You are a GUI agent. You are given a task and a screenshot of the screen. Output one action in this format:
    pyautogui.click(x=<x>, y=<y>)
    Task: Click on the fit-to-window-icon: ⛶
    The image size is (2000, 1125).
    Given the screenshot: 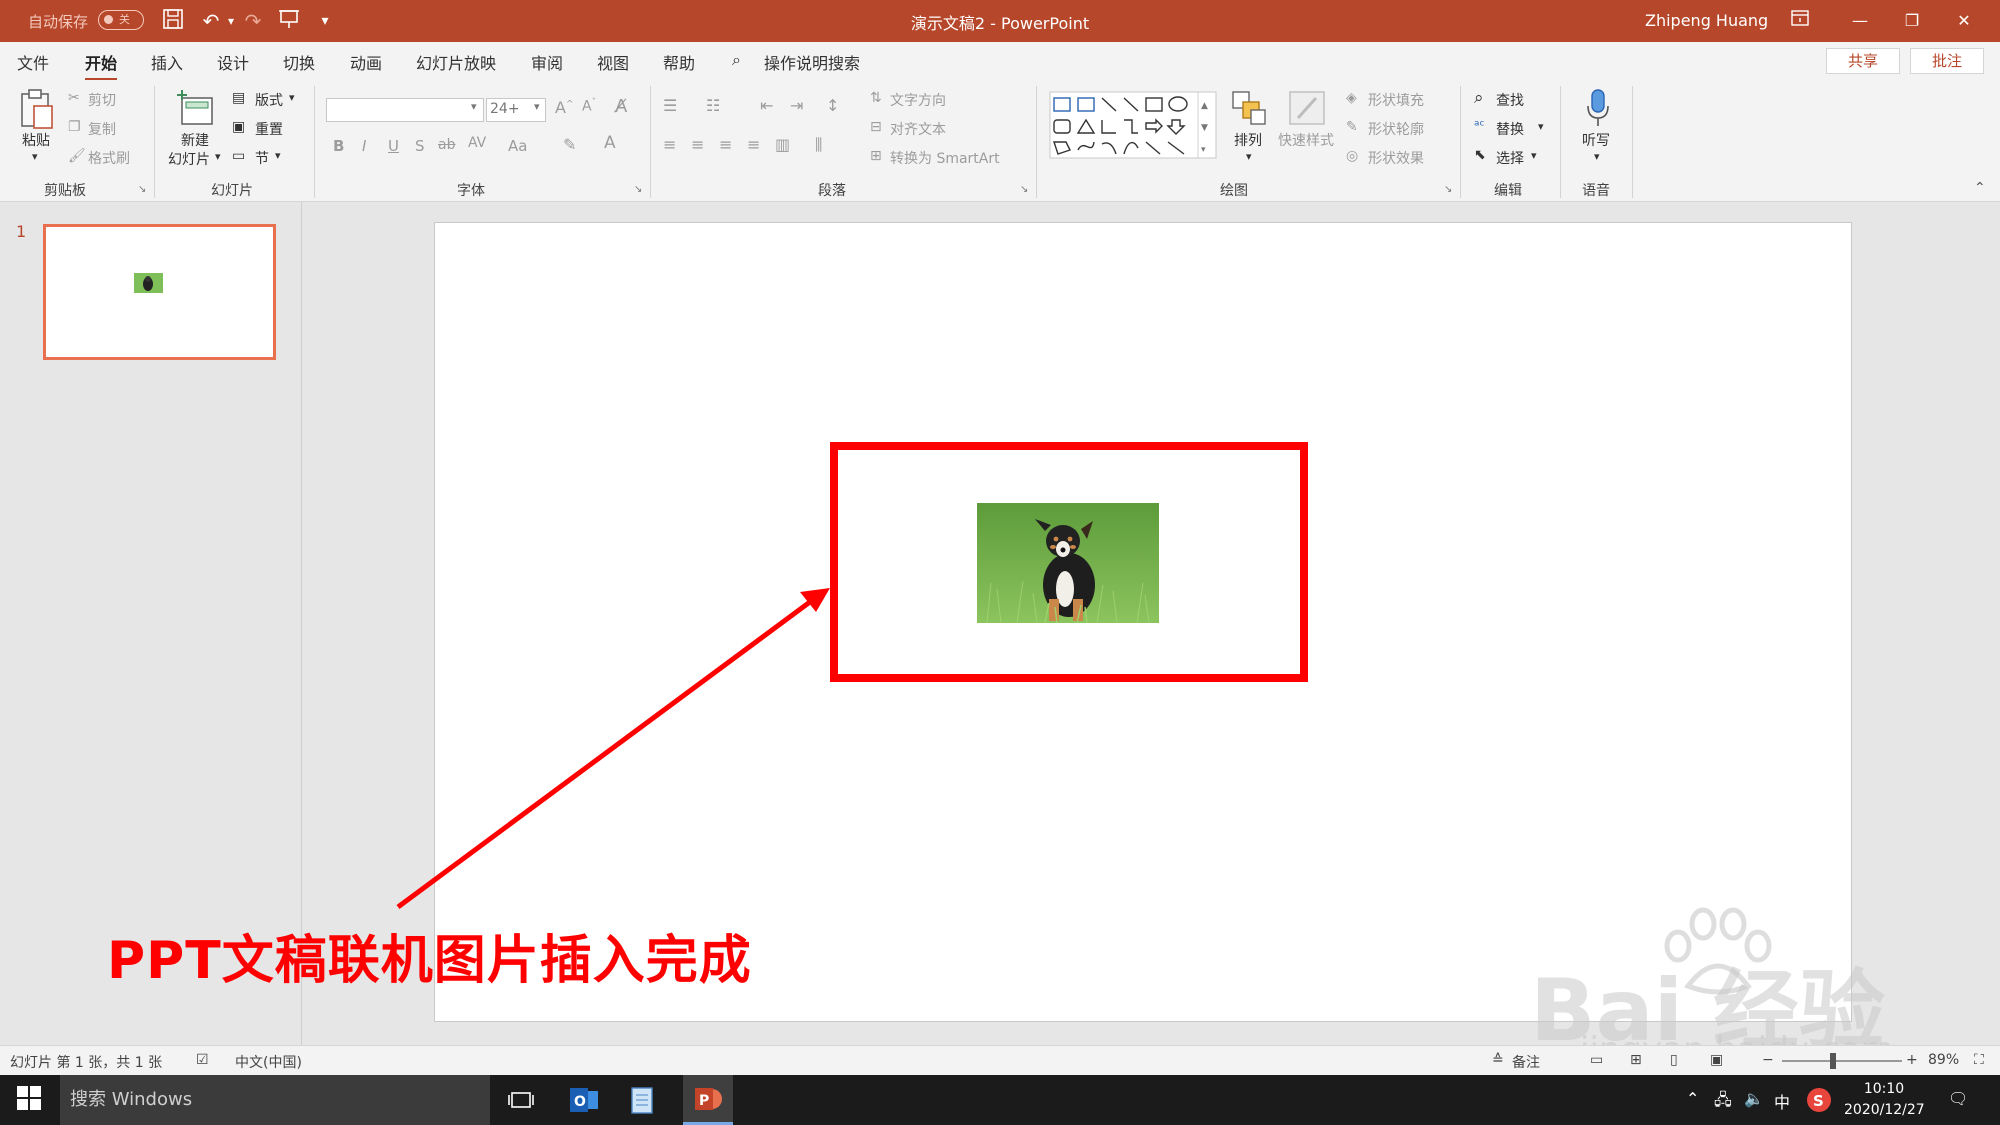 What is the action you would take?
    pyautogui.click(x=1979, y=1060)
    